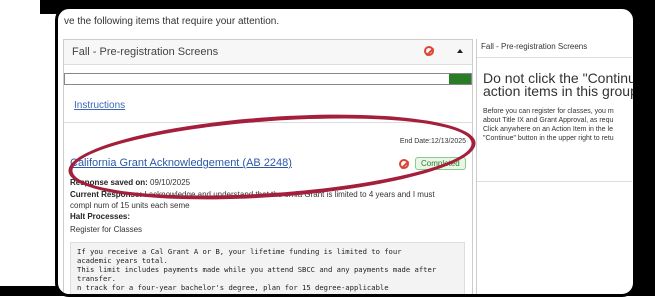 This screenshot has height=297, width=655. I want to click on details-panel-title: Fall - Pre-registration Screens, so click(534, 46).